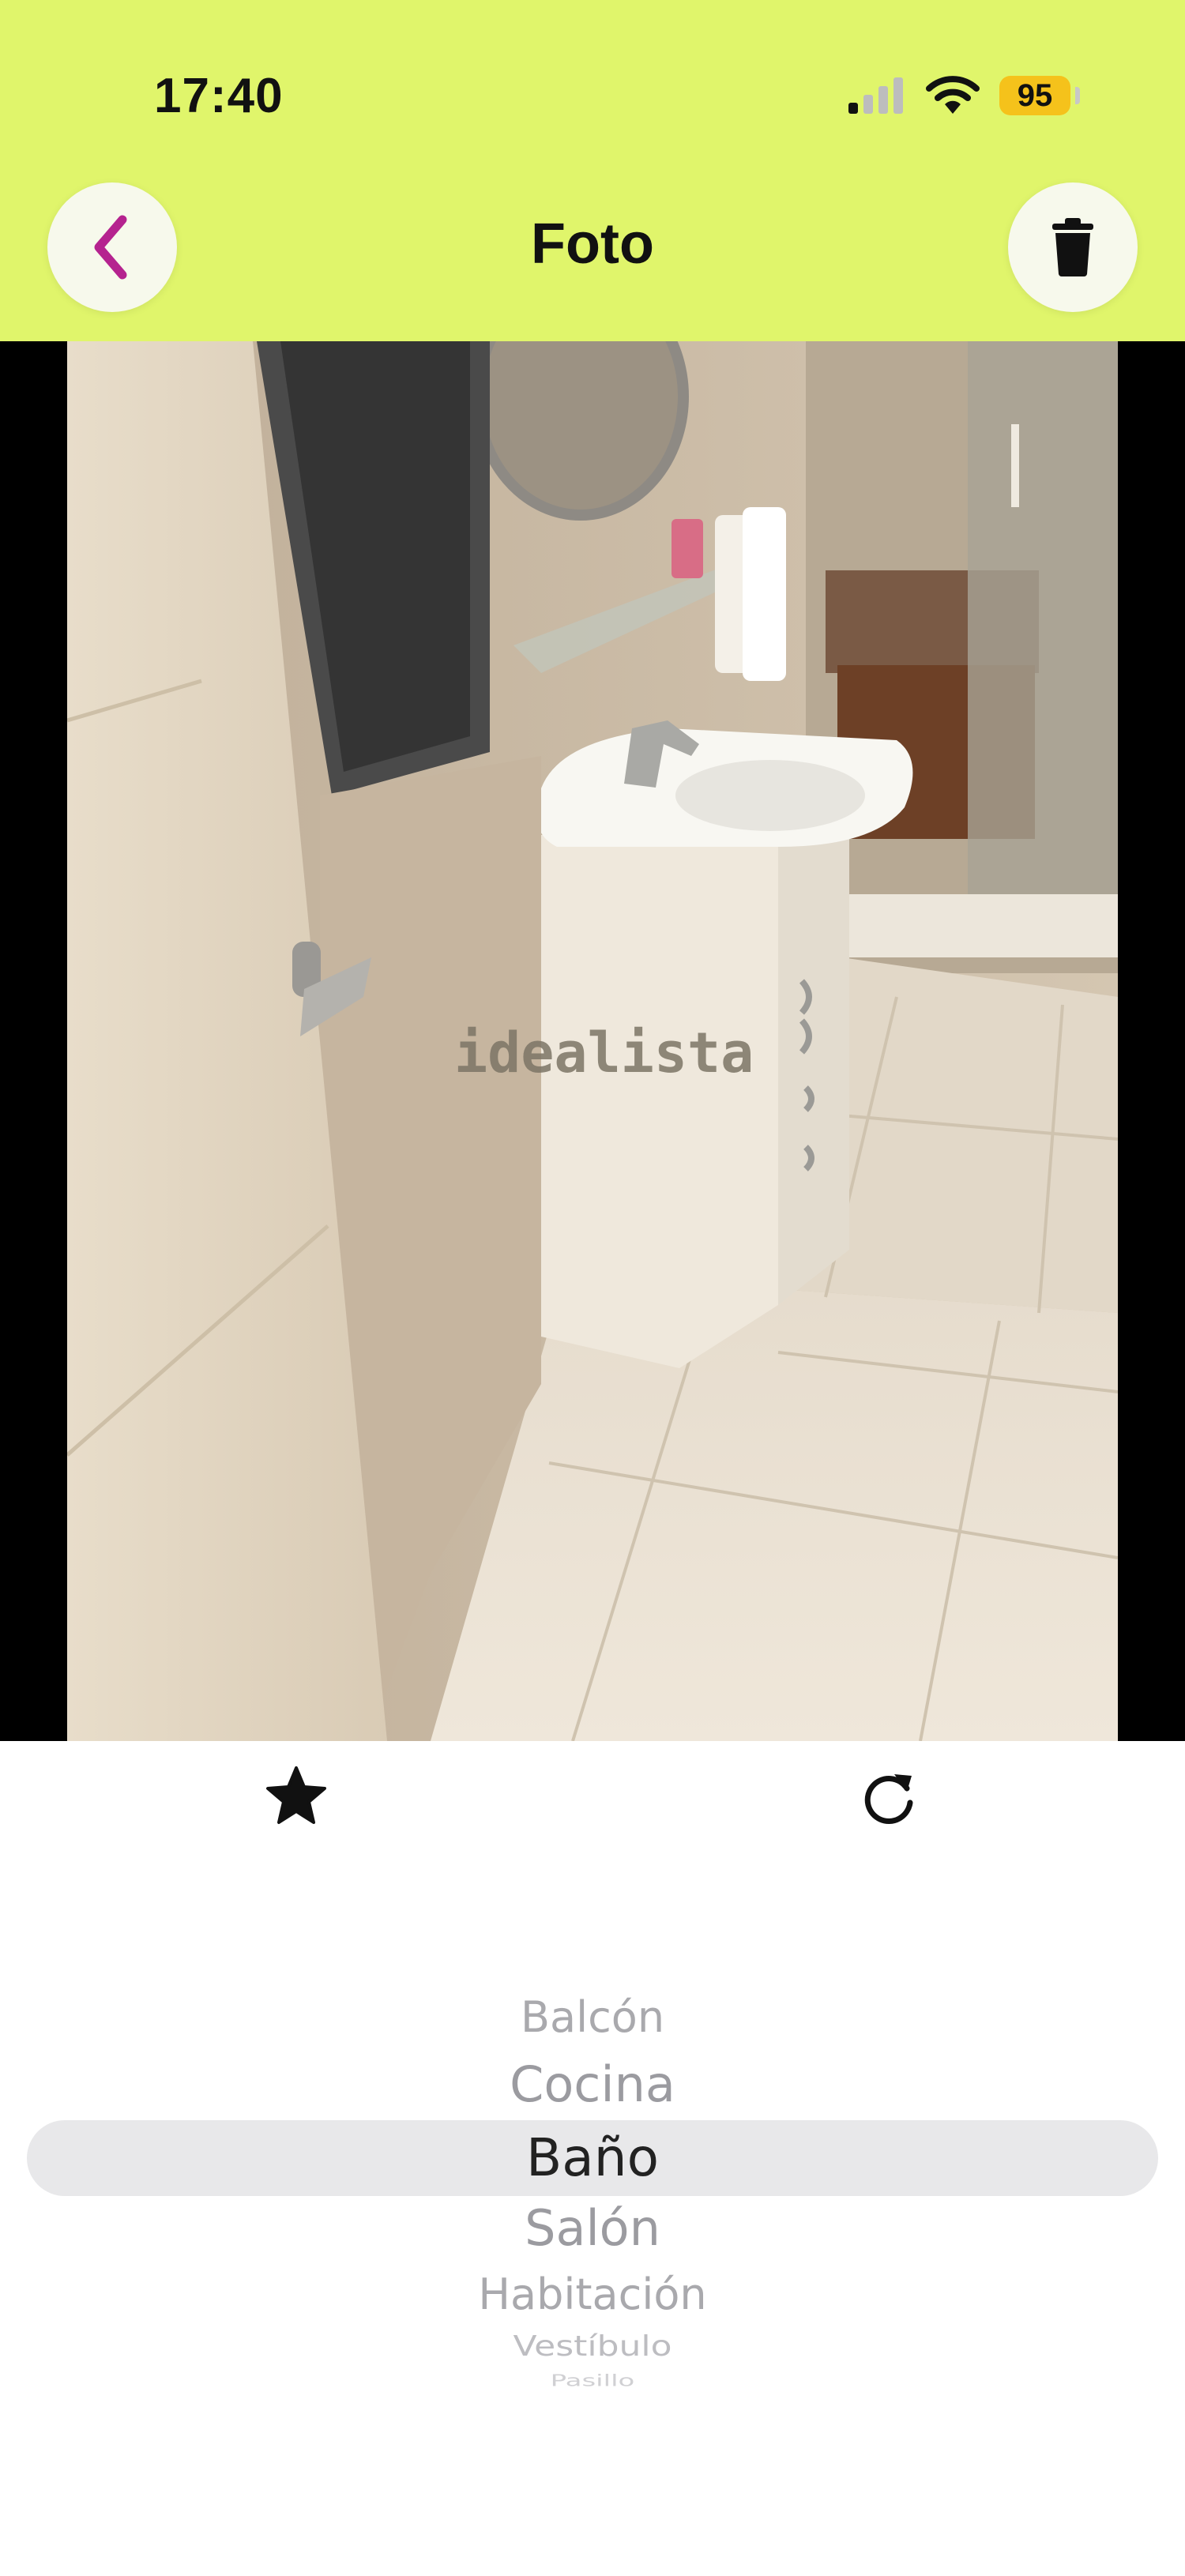 This screenshot has height=2576, width=1185. I want to click on rotate-button, so click(890, 1796).